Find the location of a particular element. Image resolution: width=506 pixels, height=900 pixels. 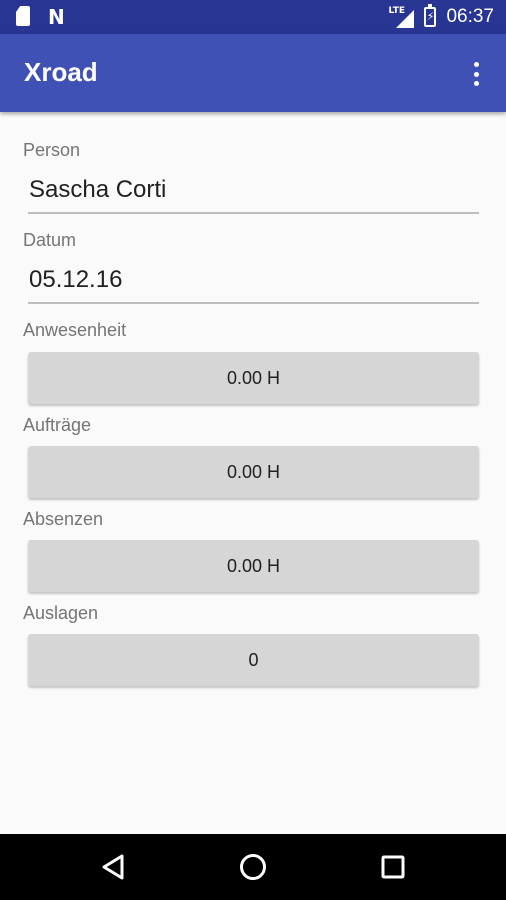

app-title: Xroad is located at coordinates (61, 72).